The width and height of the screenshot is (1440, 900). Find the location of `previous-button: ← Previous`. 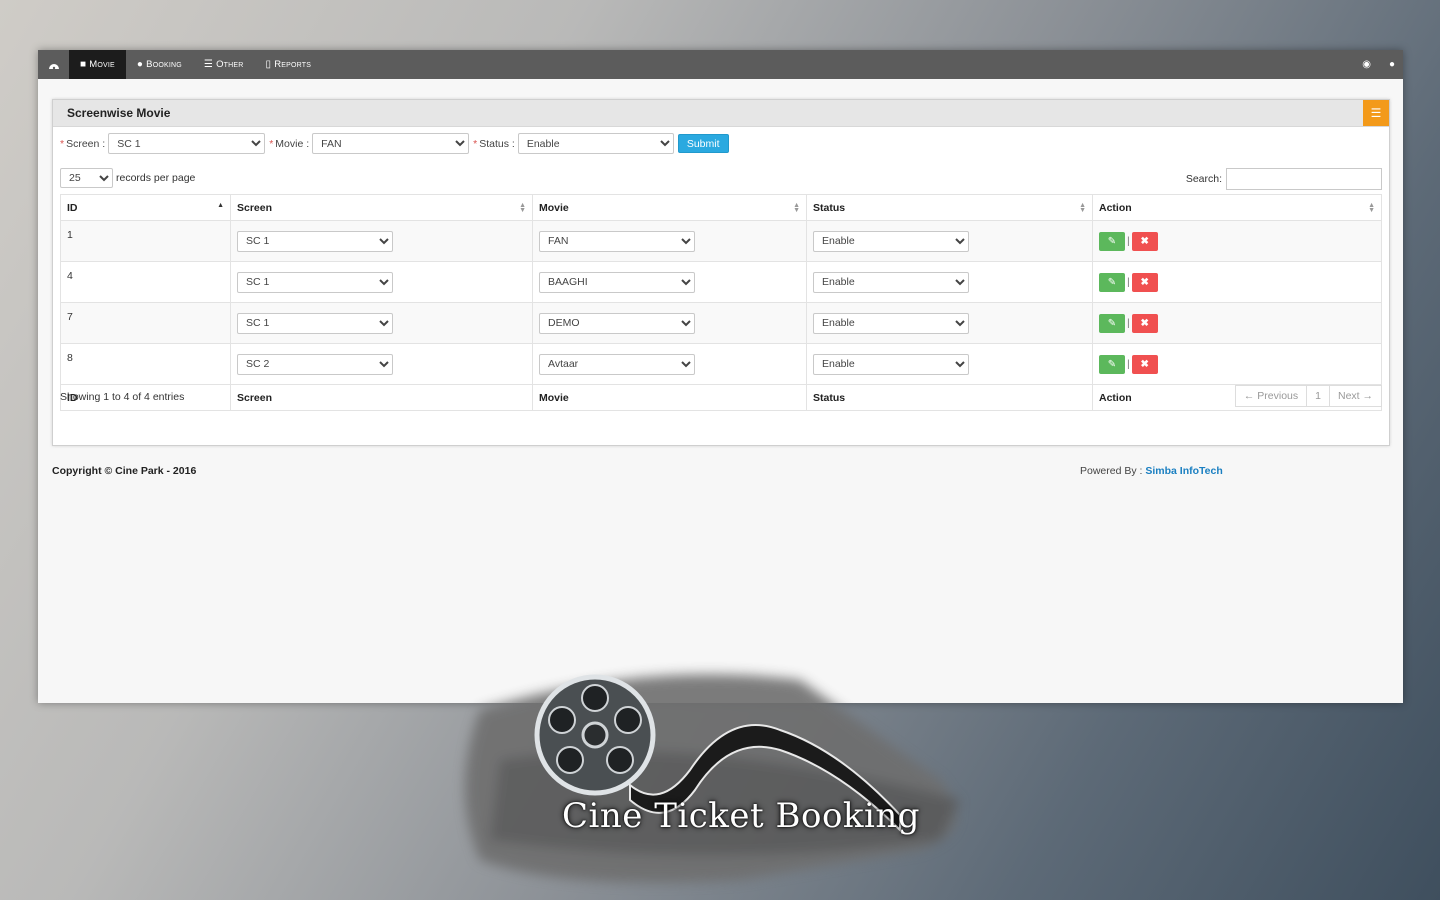

previous-button: ← Previous is located at coordinates (1271, 396).